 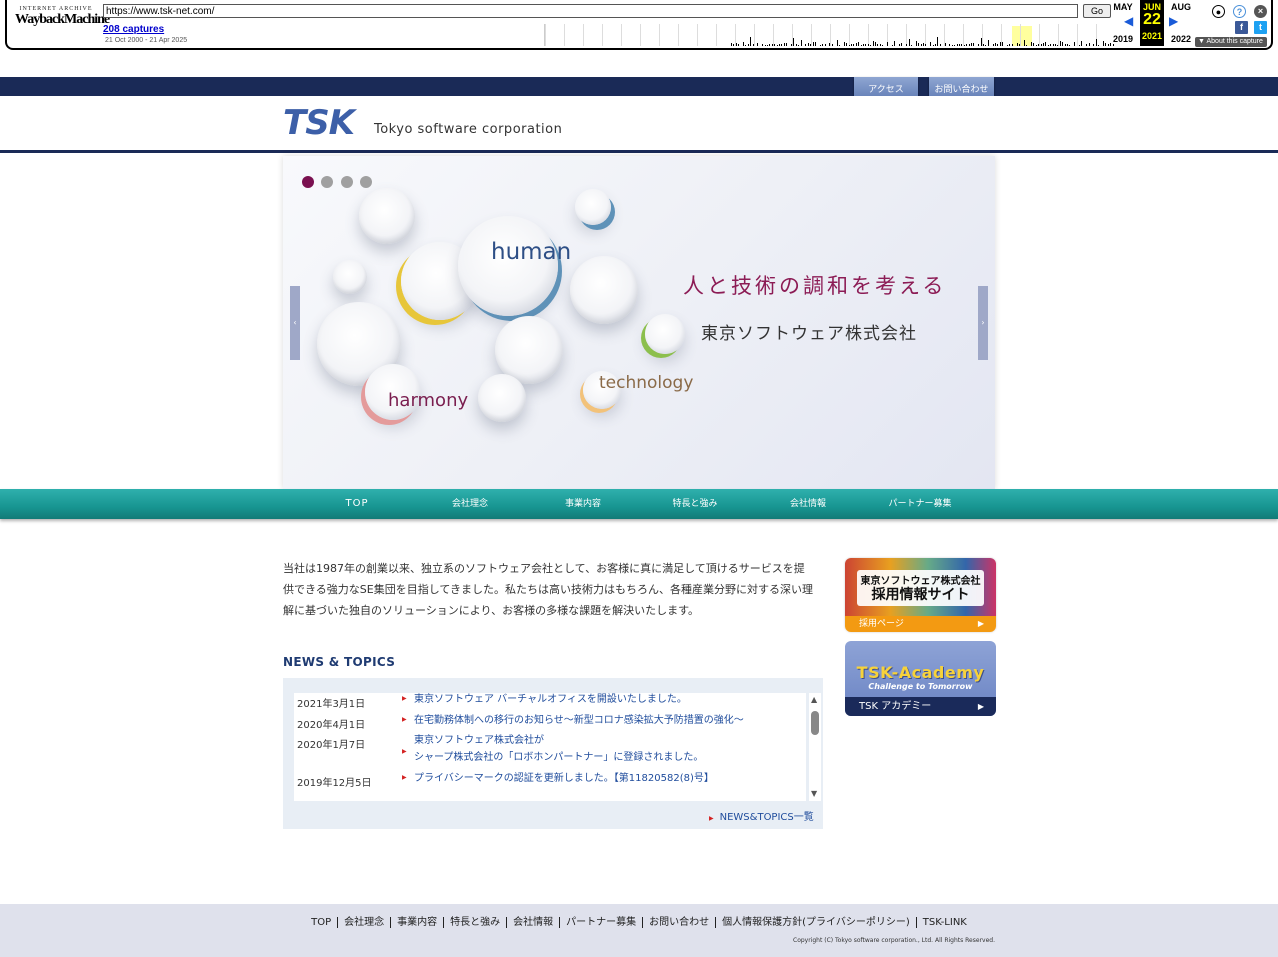 What do you see at coordinates (331, 745) in the screenshot?
I see `news-date: 2020年1月7日` at bounding box center [331, 745].